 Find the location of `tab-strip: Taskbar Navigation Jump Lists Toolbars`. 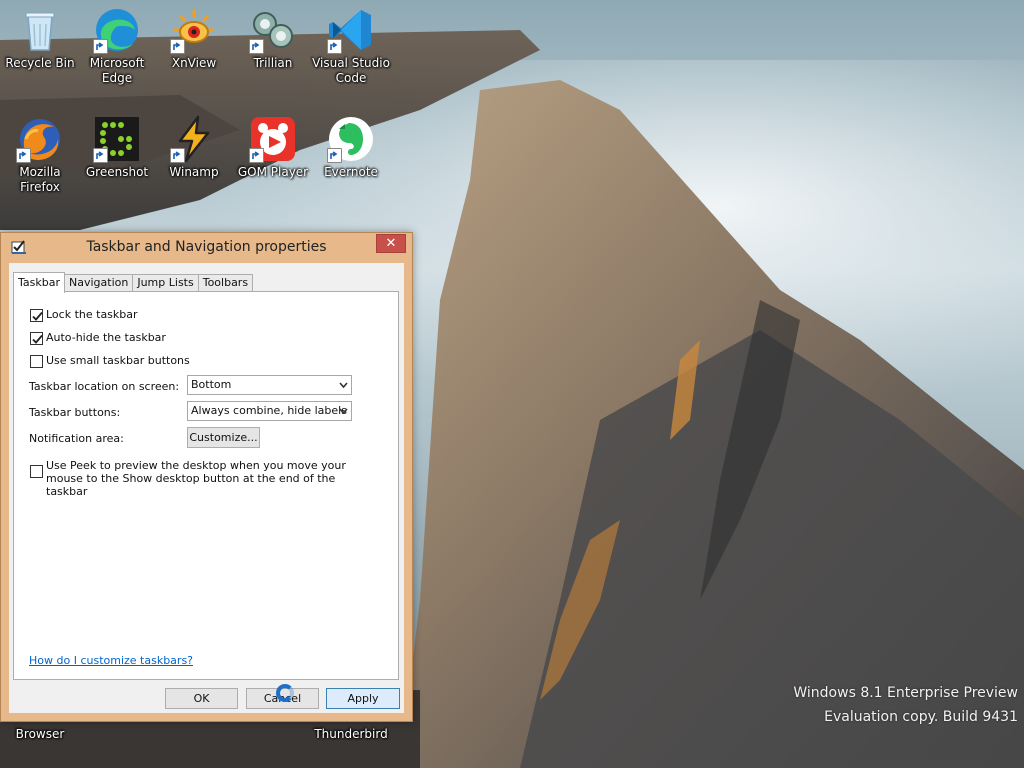

tab-strip: Taskbar Navigation Jump Lists Toolbars is located at coordinates (133, 282).